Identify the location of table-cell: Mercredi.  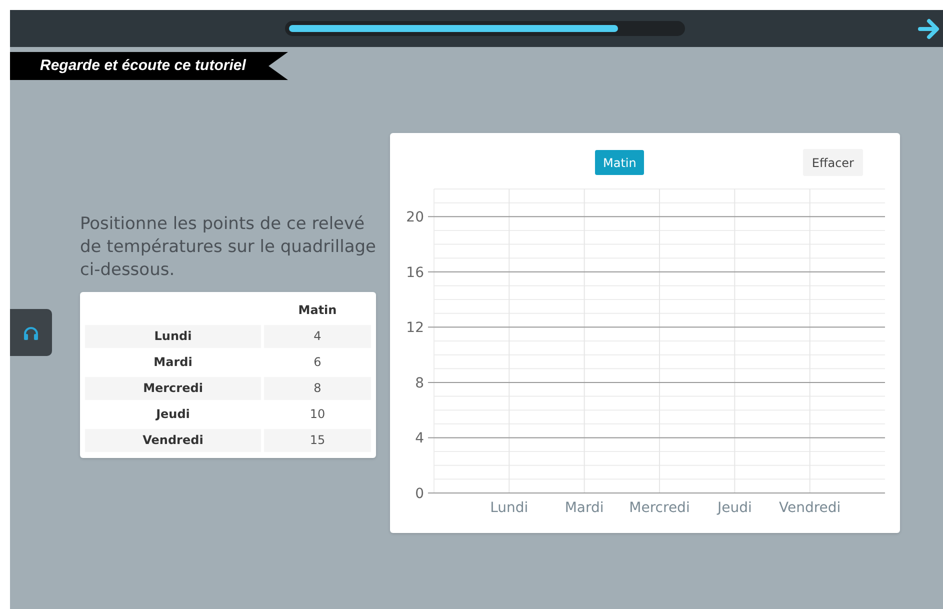
(173, 388).